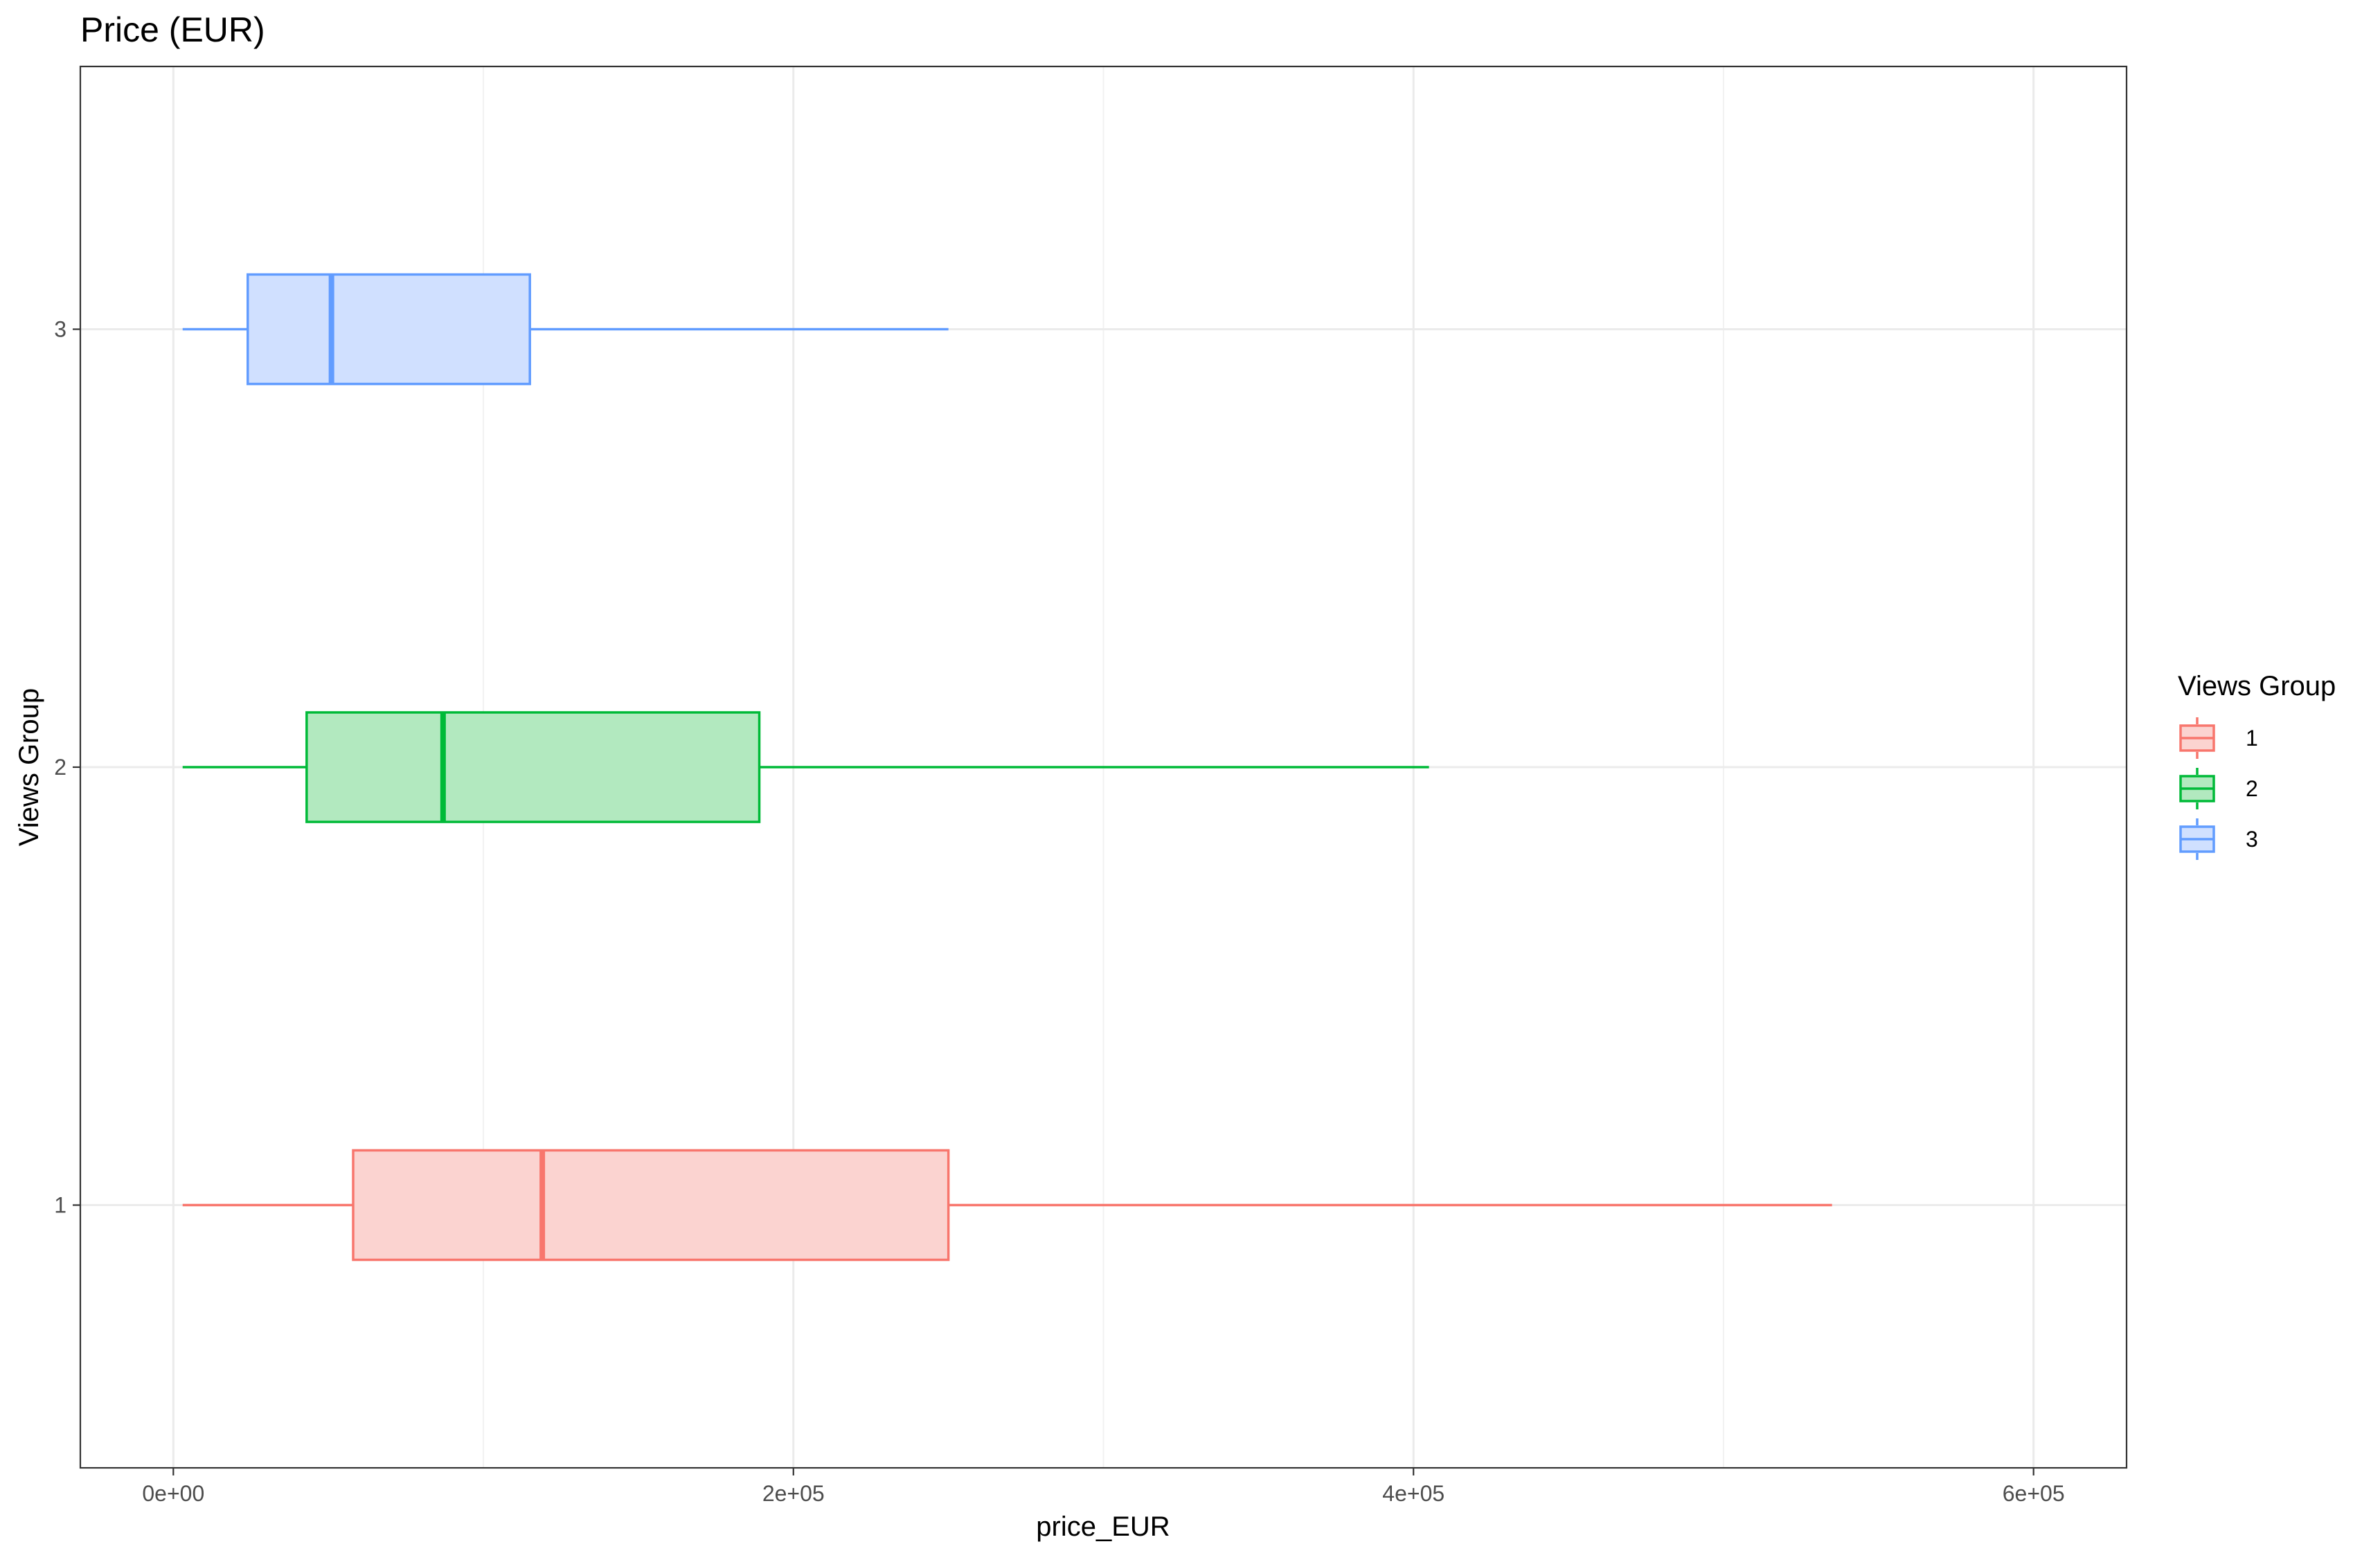 This screenshot has height=1553, width=2380. What do you see at coordinates (60, 1205) in the screenshot?
I see `y-tick-label: 1` at bounding box center [60, 1205].